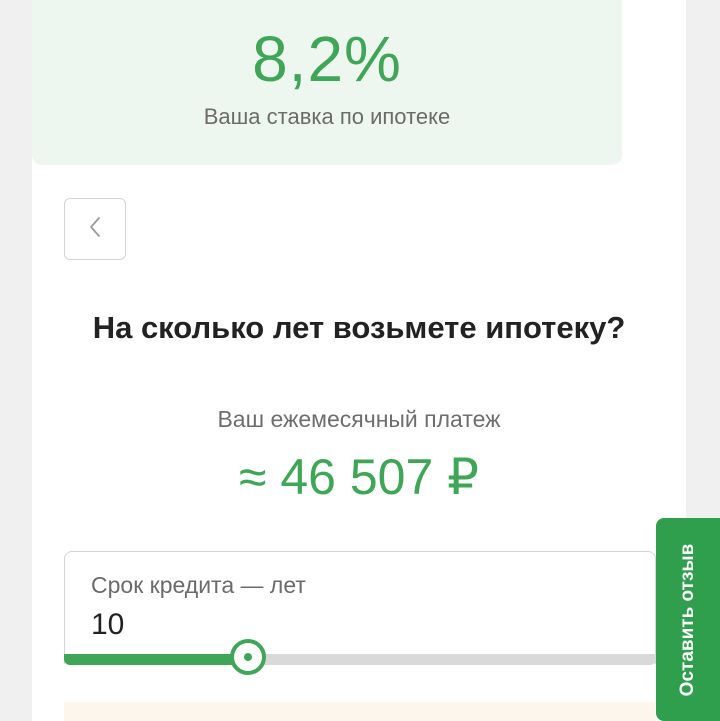 This screenshot has width=720, height=721. I want to click on slider-handle, so click(247, 657).